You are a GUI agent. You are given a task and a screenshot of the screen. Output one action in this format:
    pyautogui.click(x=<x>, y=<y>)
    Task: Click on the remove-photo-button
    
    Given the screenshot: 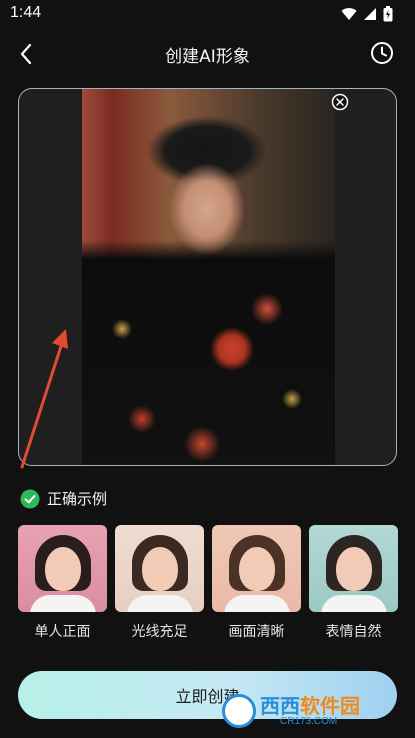 What is the action you would take?
    pyautogui.click(x=340, y=102)
    